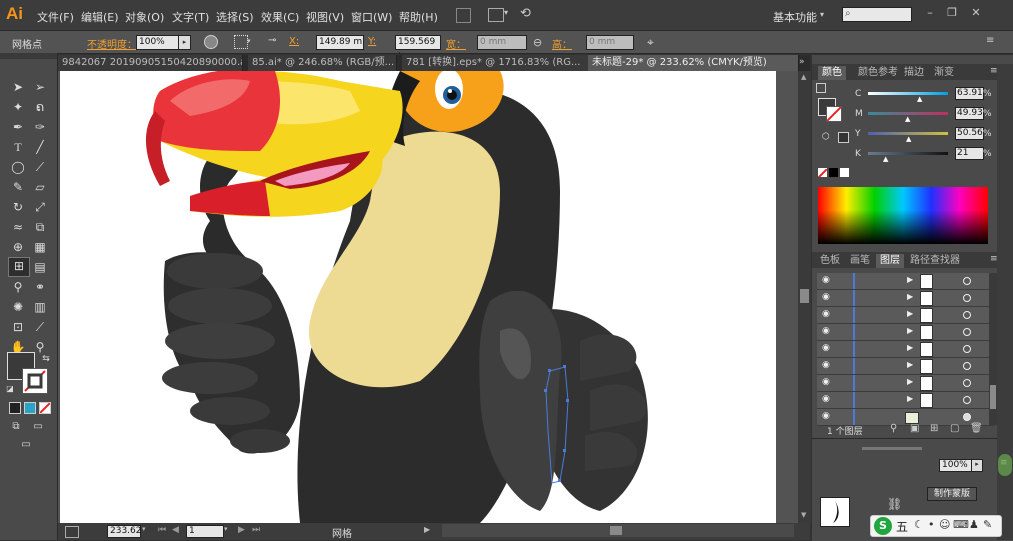  I want to click on ime-voice-icon: ☺, so click(944, 524).